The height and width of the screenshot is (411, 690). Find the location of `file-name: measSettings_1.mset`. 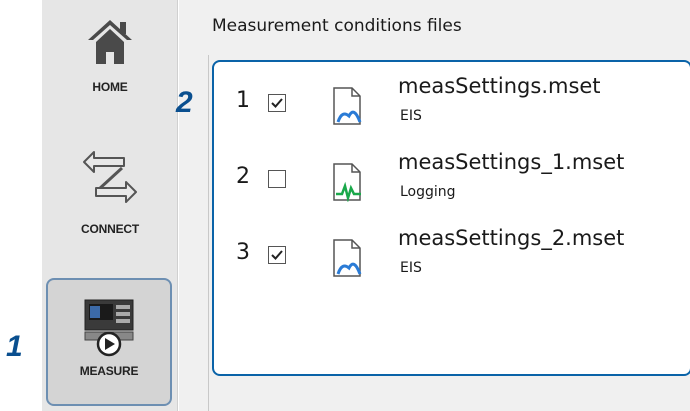

file-name: measSettings_1.mset is located at coordinates (511, 162).